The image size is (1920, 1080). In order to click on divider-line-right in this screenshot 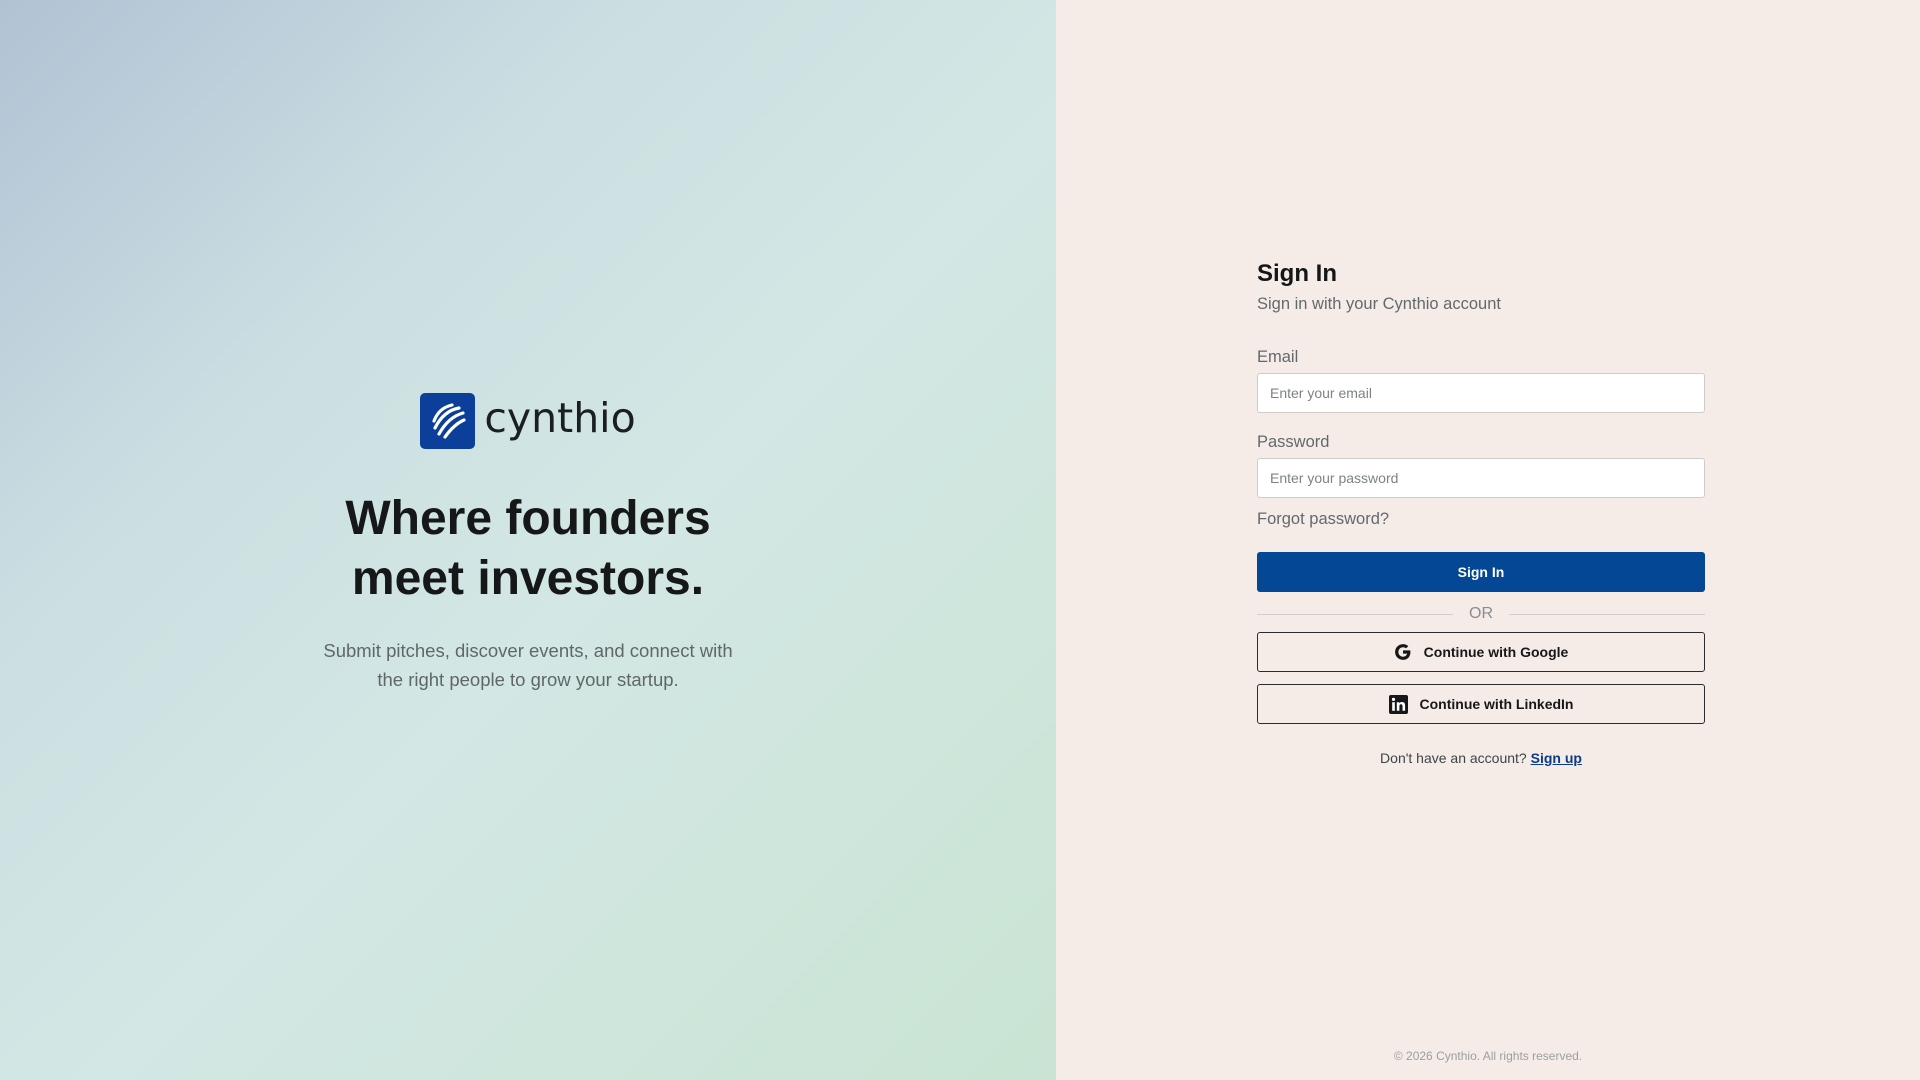, I will do `click(1607, 614)`.